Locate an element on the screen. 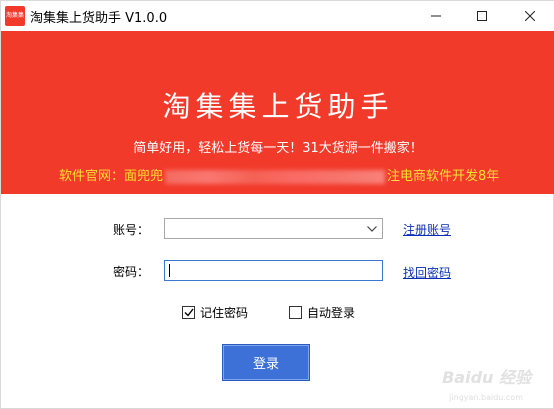  remember-password-label: 记住密码 is located at coordinates (224, 313).